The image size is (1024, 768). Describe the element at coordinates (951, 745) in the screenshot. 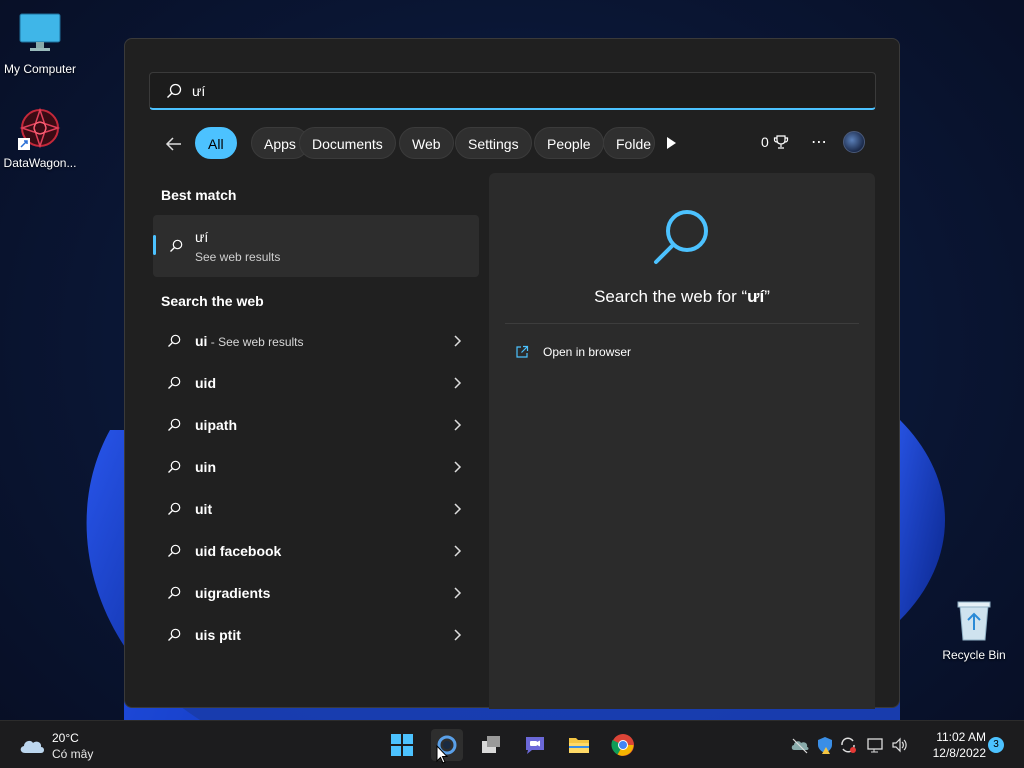

I see `clock: 11:02 AM 12/8/2022` at that location.